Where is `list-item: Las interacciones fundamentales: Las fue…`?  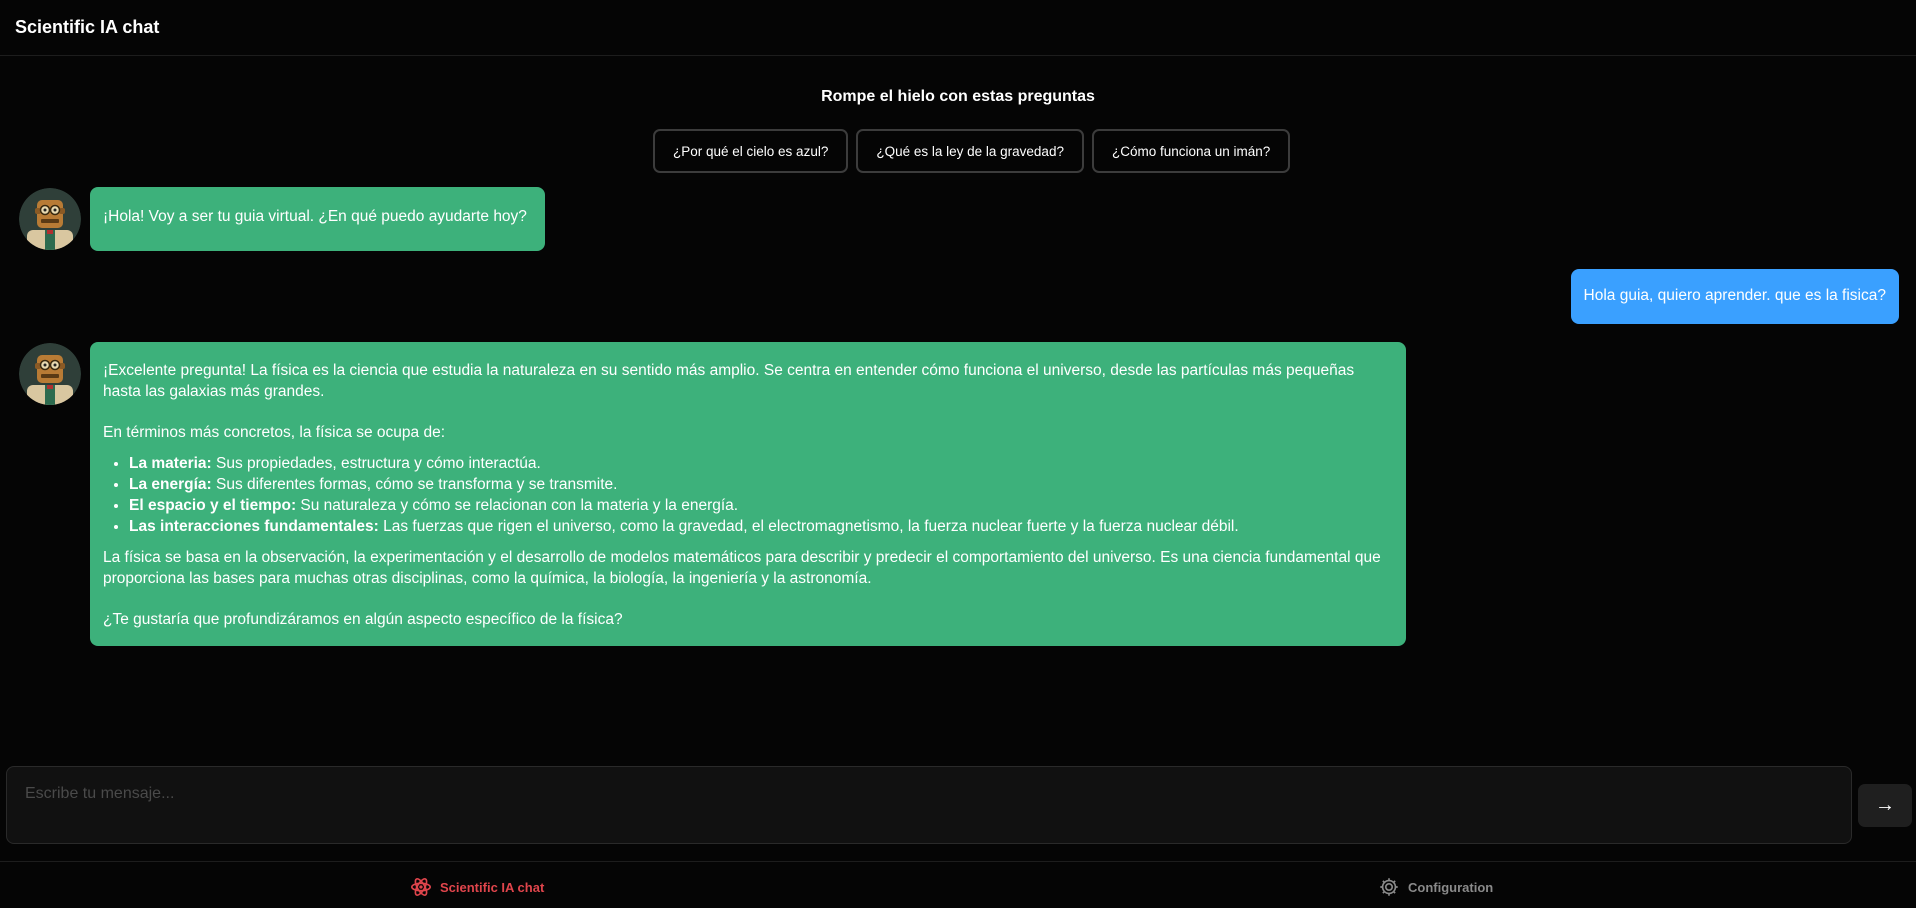 list-item: Las interacciones fundamentales: Las fue… is located at coordinates (761, 526).